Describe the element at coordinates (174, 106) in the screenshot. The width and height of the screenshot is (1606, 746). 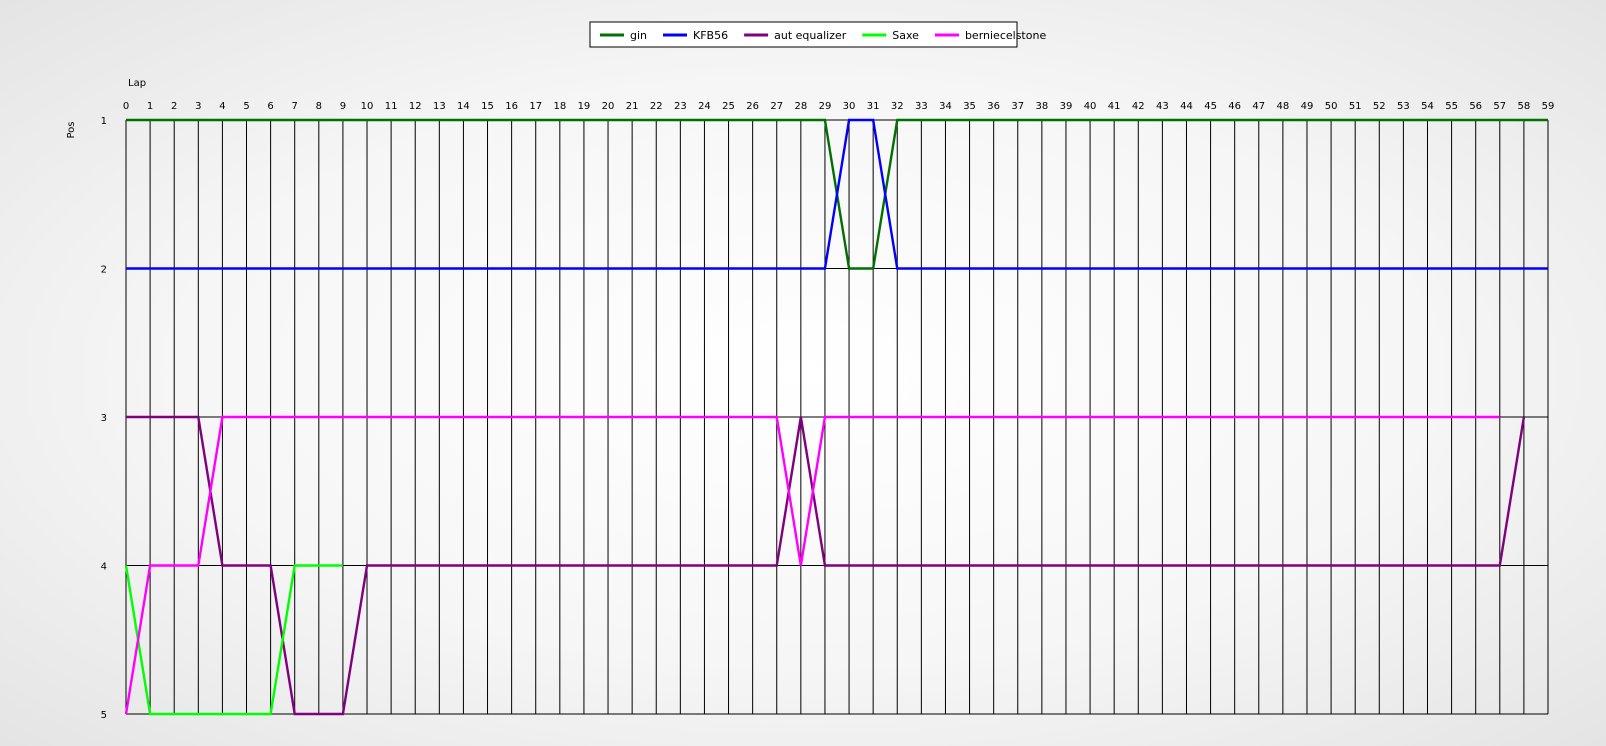
I see `x-tick-label: 2` at that location.